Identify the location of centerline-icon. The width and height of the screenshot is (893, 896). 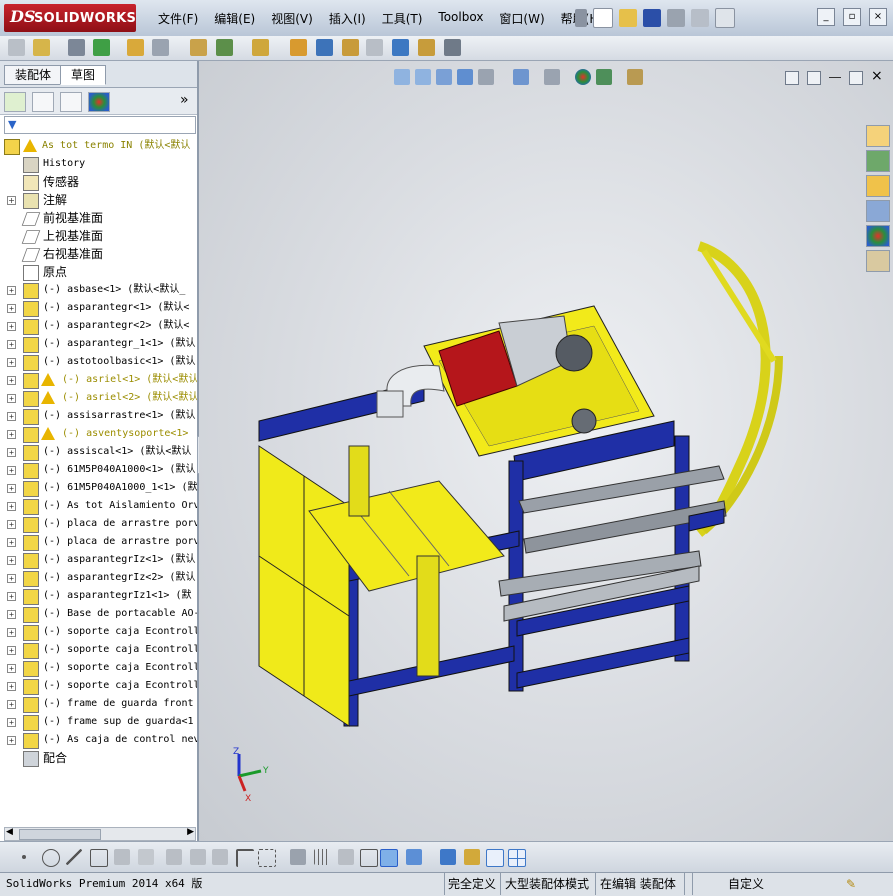
(146, 857).